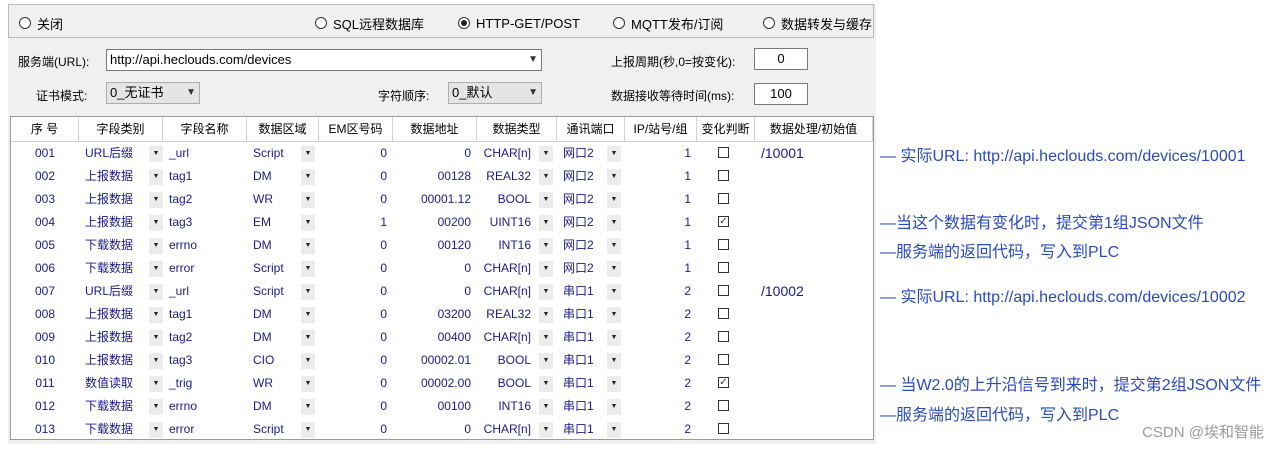  I want to click on data-address: 00200, so click(435, 222).